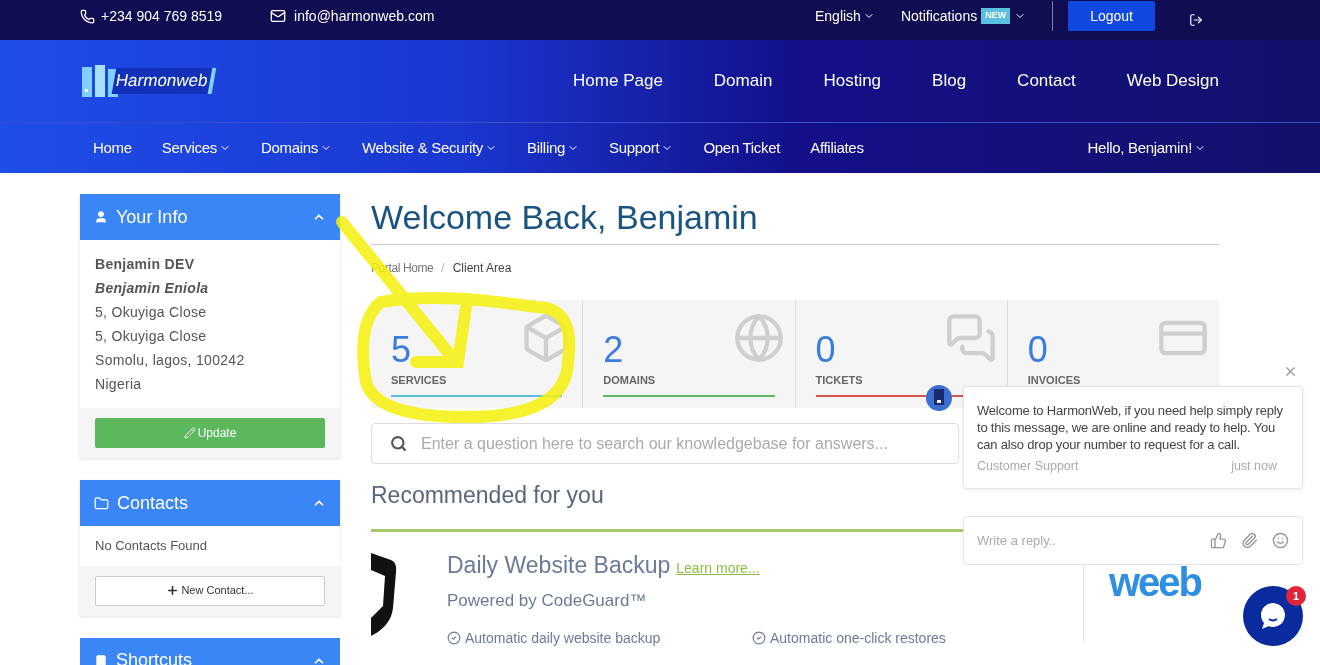 This screenshot has width=1320, height=665. Describe the element at coordinates (939, 16) in the screenshot. I see `notifications-menu: Notifications` at that location.